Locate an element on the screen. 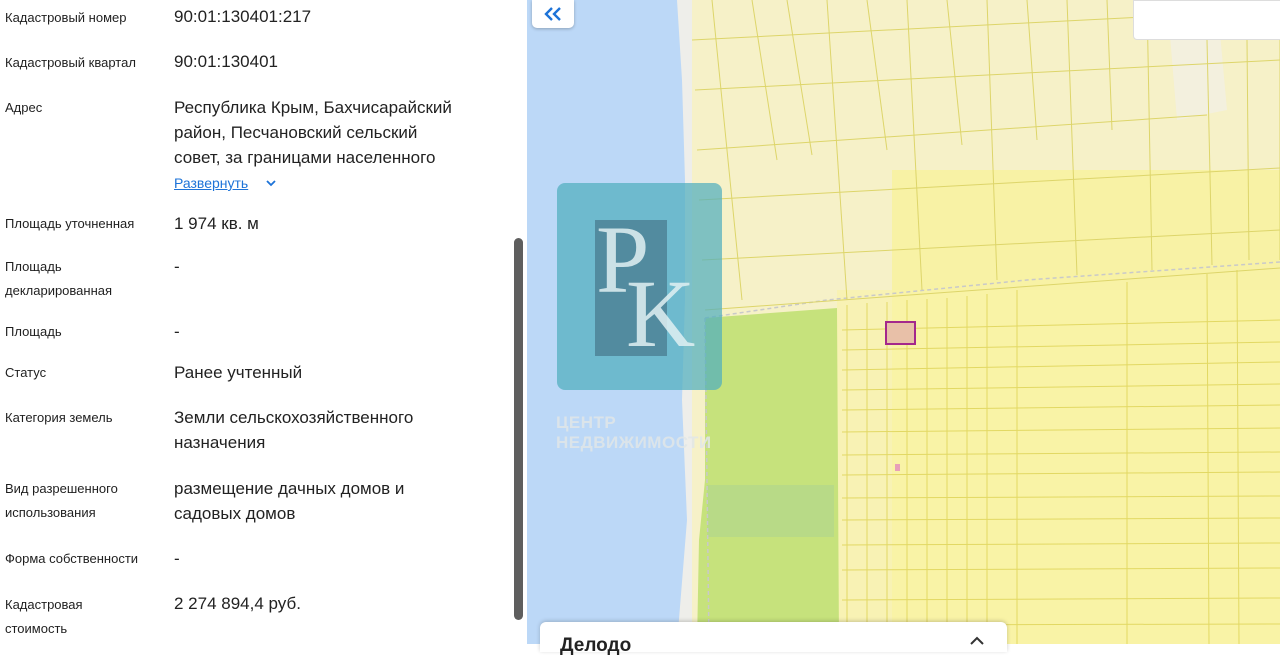 The width and height of the screenshot is (1280, 658). watermark-text: ЦЕНТР is located at coordinates (586, 422).